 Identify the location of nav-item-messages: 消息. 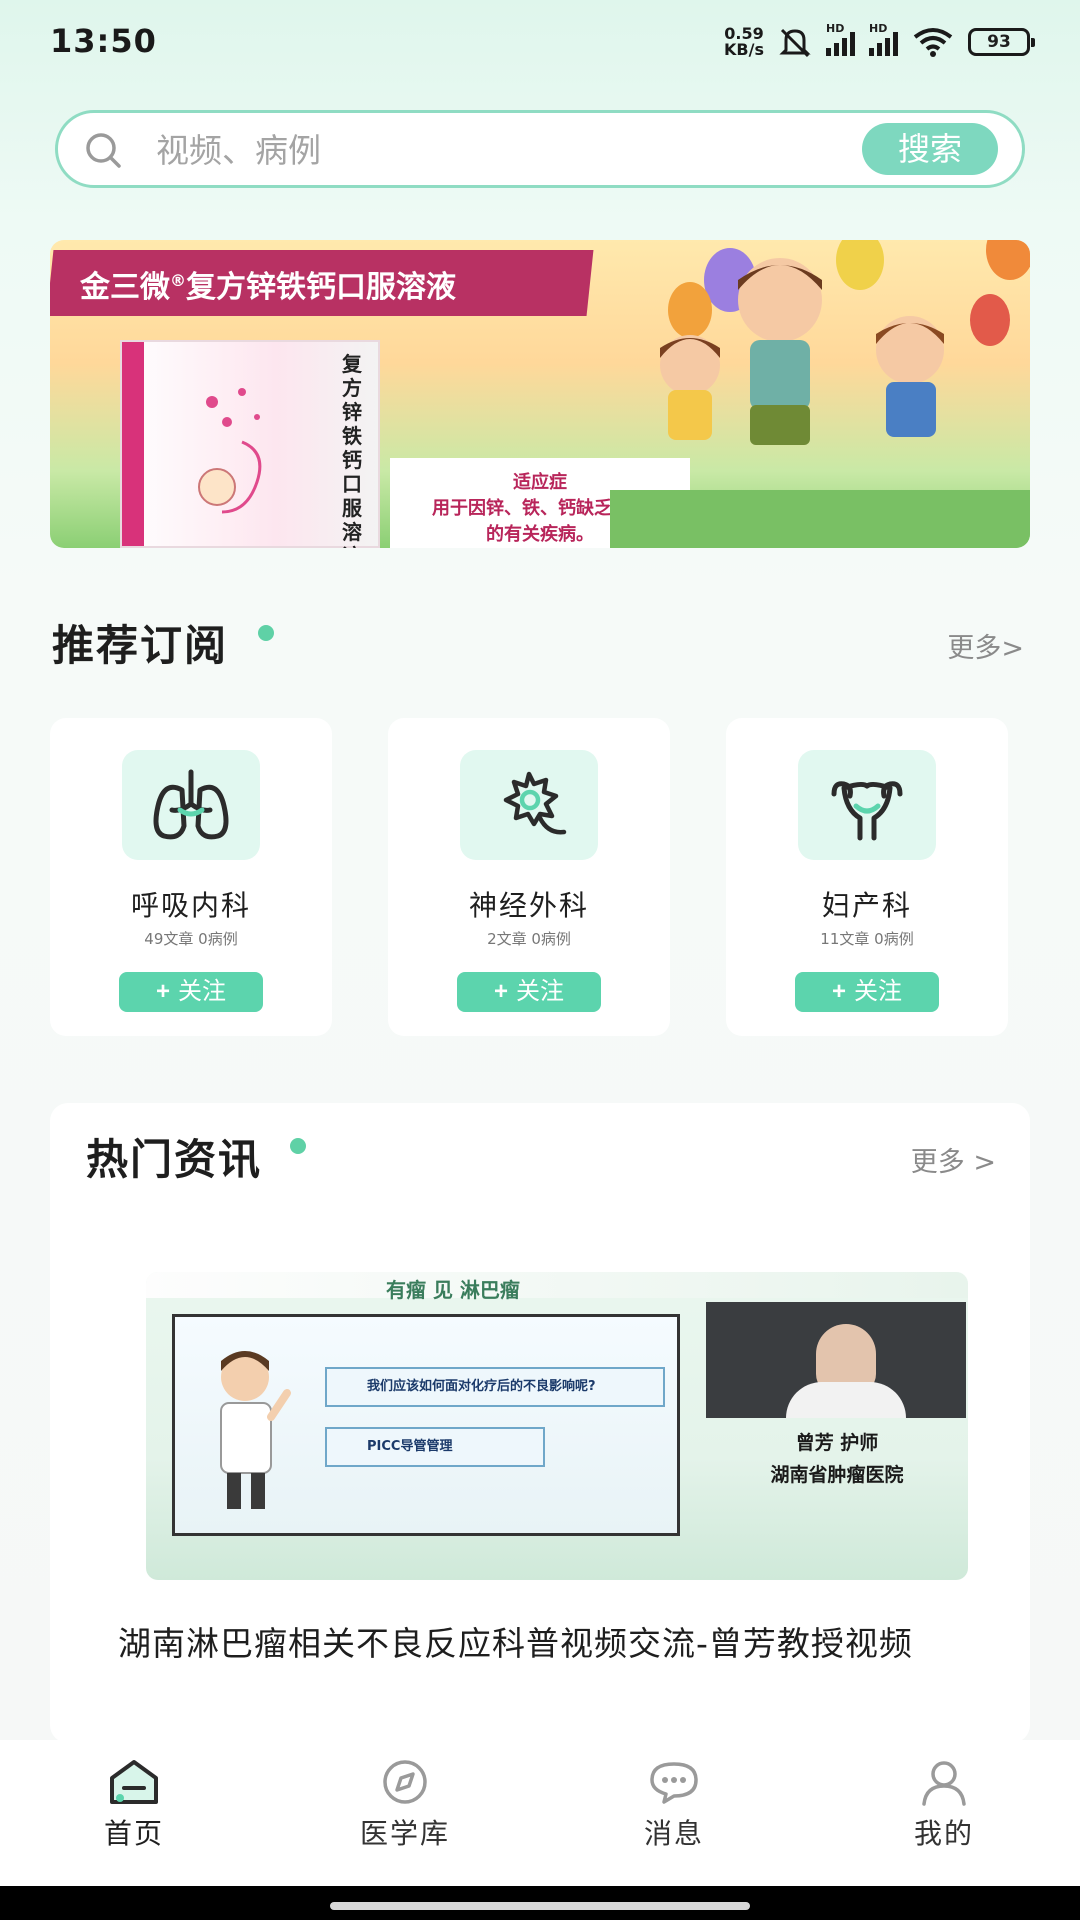
(674, 1805).